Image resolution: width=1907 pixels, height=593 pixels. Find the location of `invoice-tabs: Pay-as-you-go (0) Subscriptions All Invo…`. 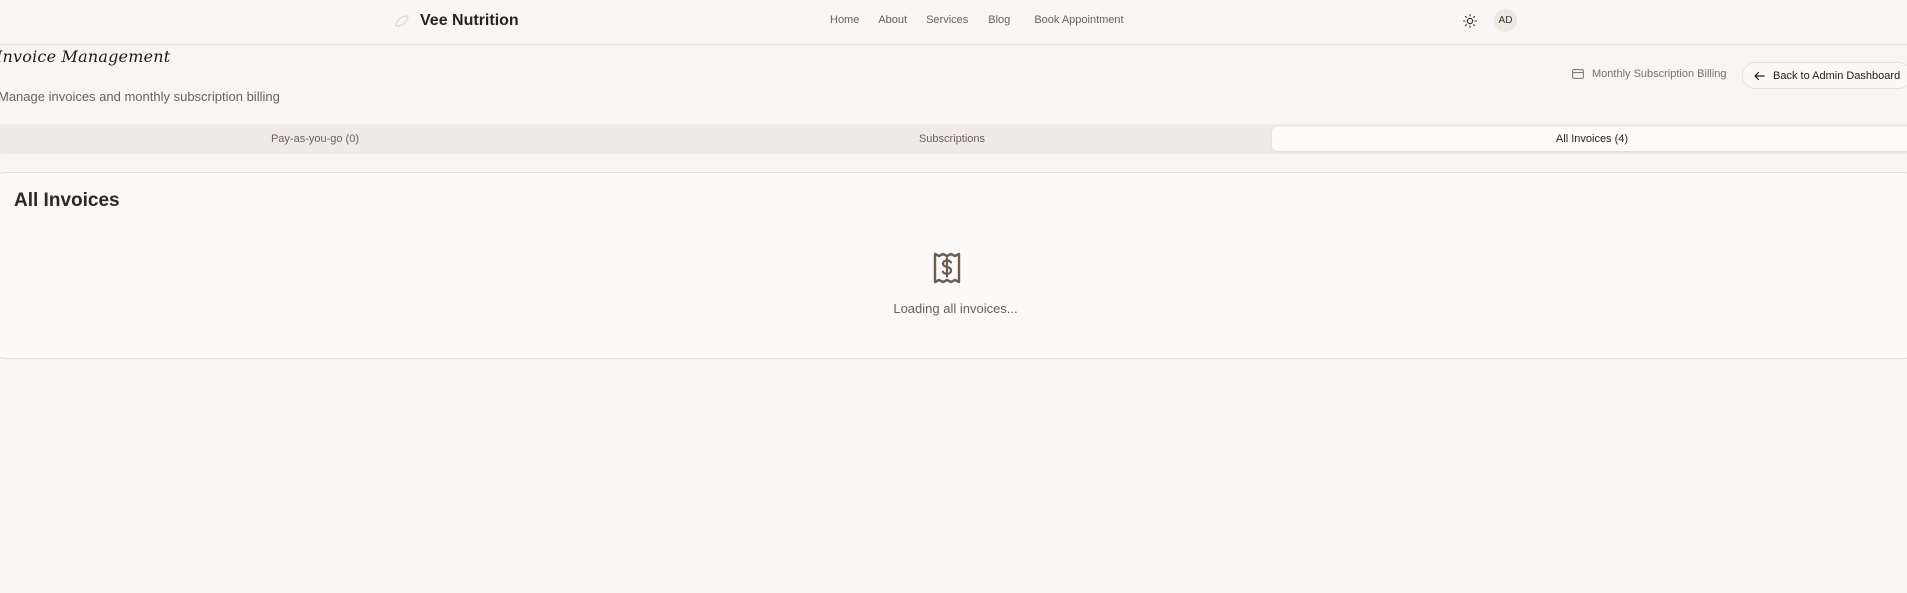

invoice-tabs: Pay-as-you-go (0) Subscriptions All Invo… is located at coordinates (953, 139).